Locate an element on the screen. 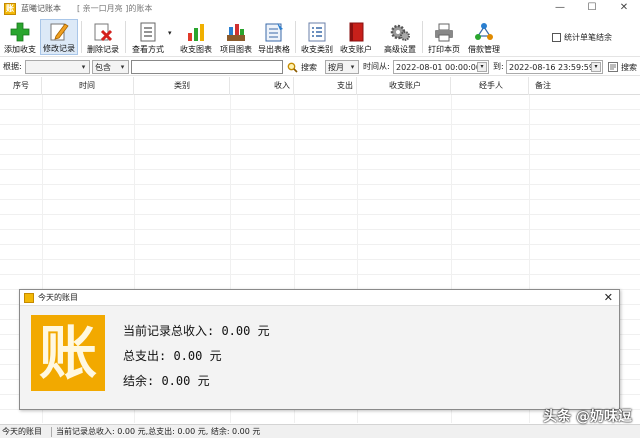 The image size is (640, 438). account-button: 收支账户 is located at coordinates (356, 37).